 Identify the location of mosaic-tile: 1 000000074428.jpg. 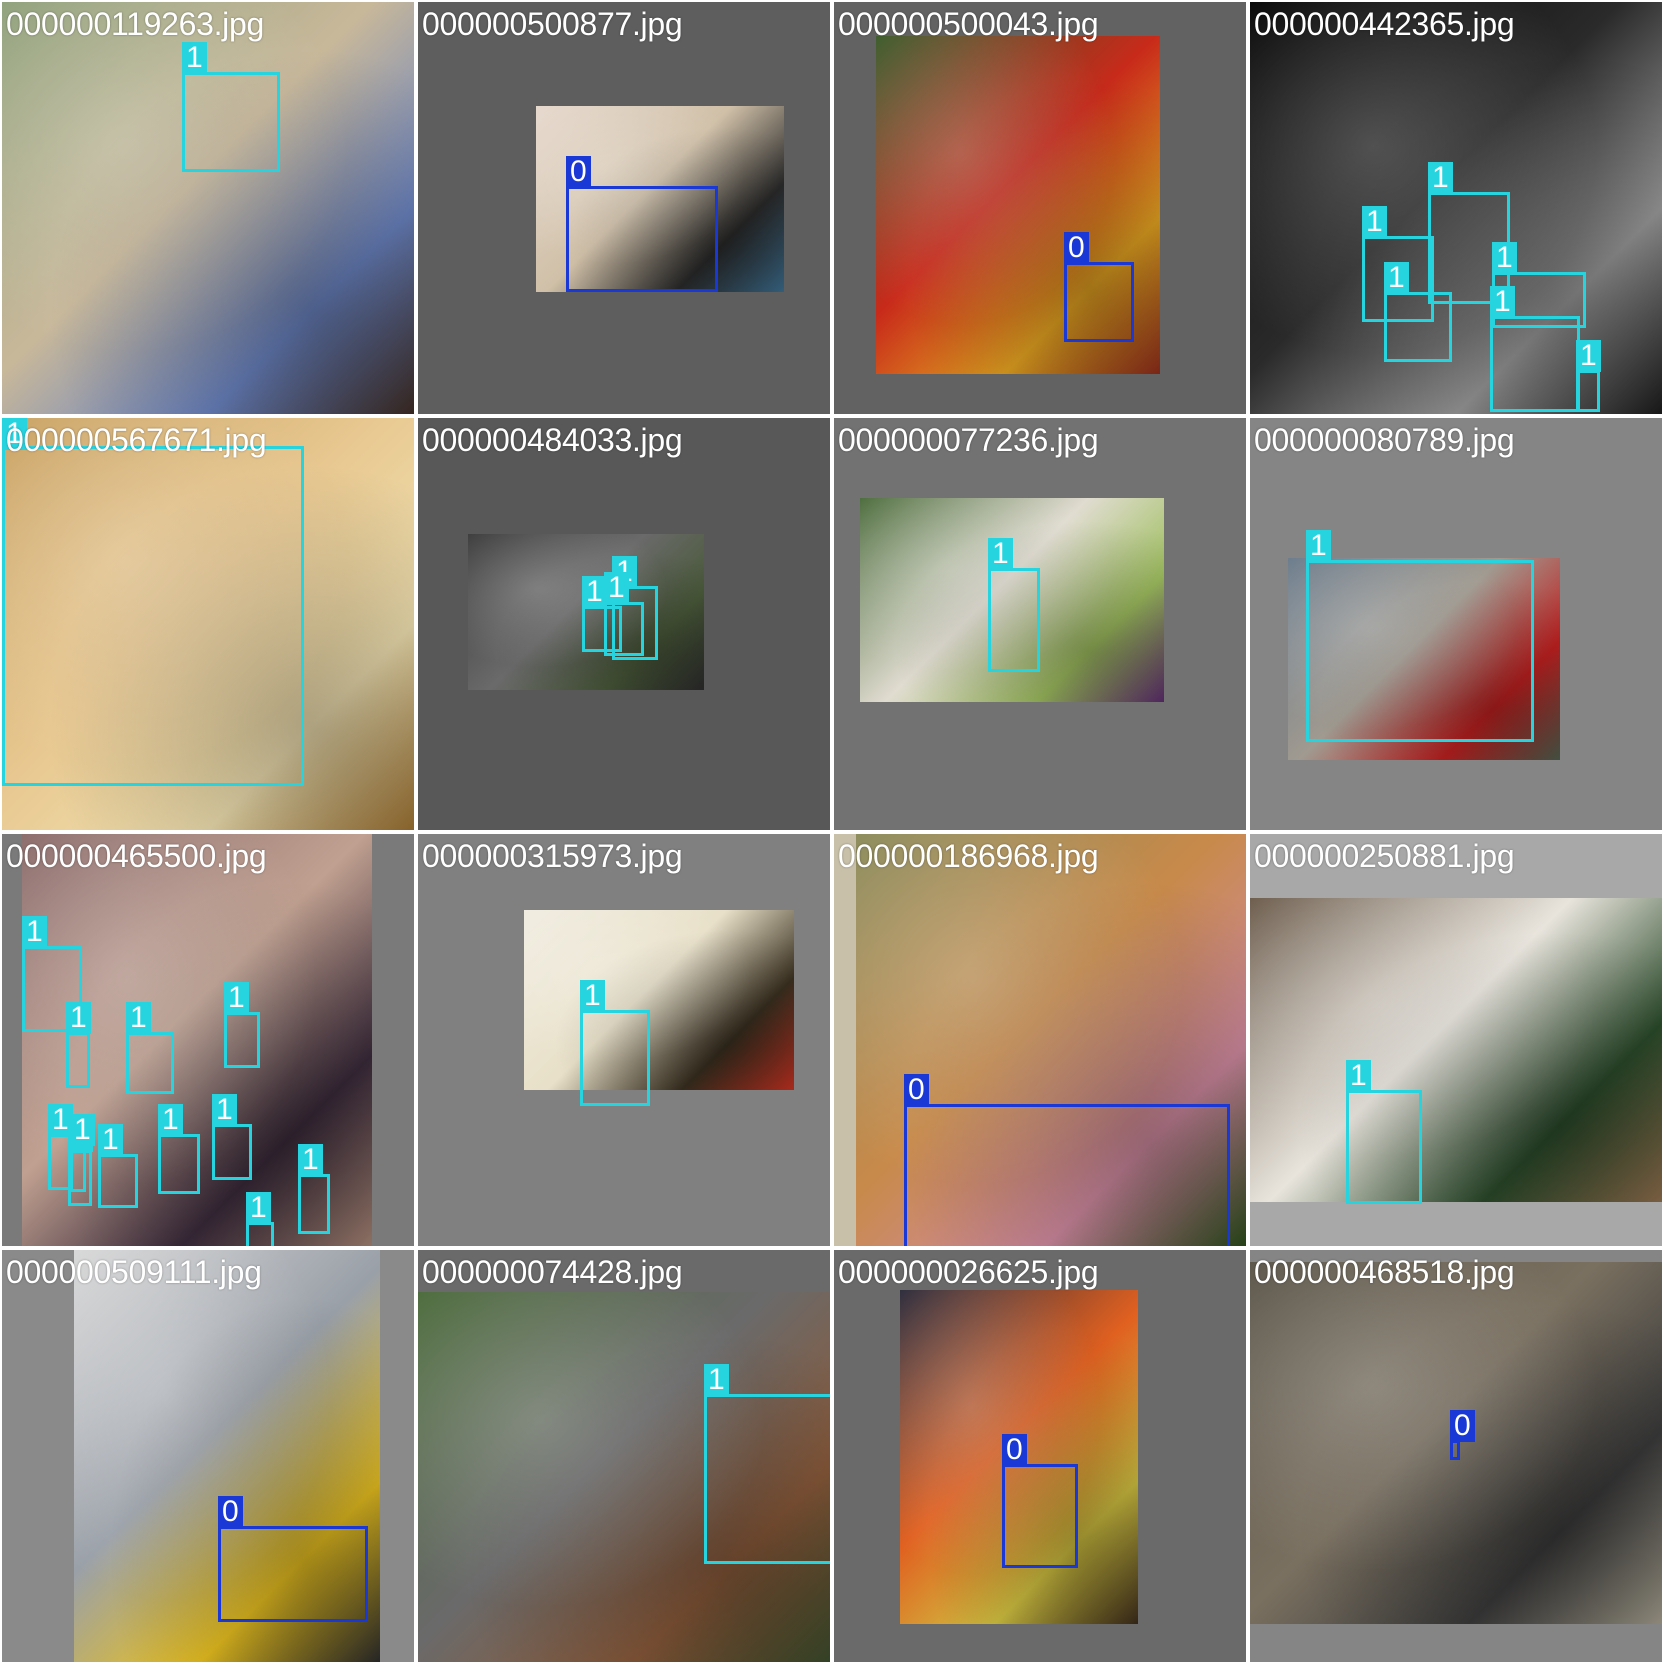
(624, 1456).